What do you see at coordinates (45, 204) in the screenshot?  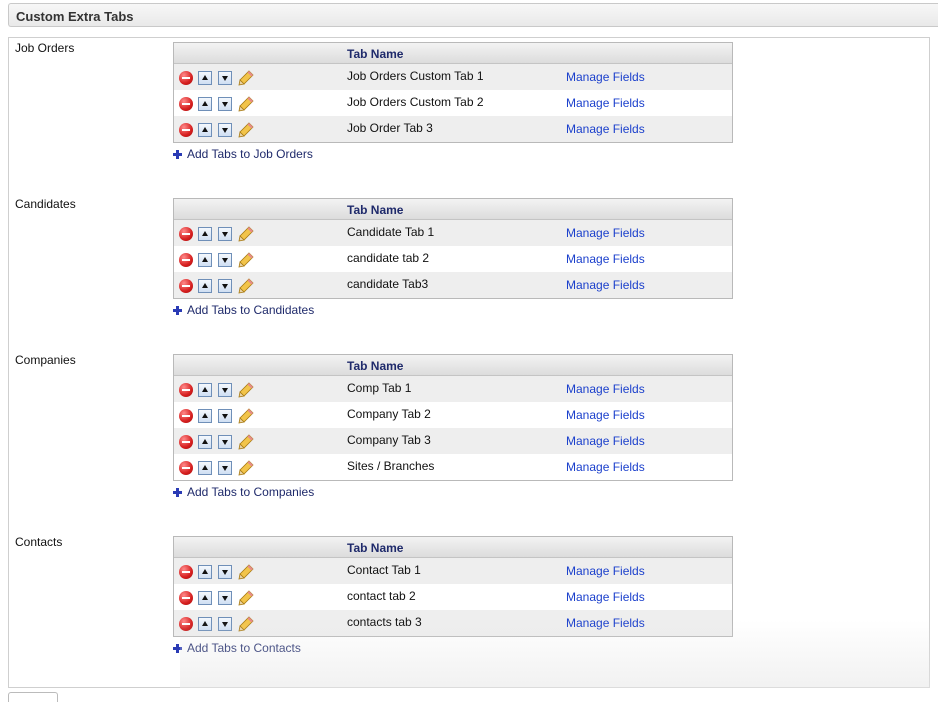 I see `section-label-candidates: Candidates` at bounding box center [45, 204].